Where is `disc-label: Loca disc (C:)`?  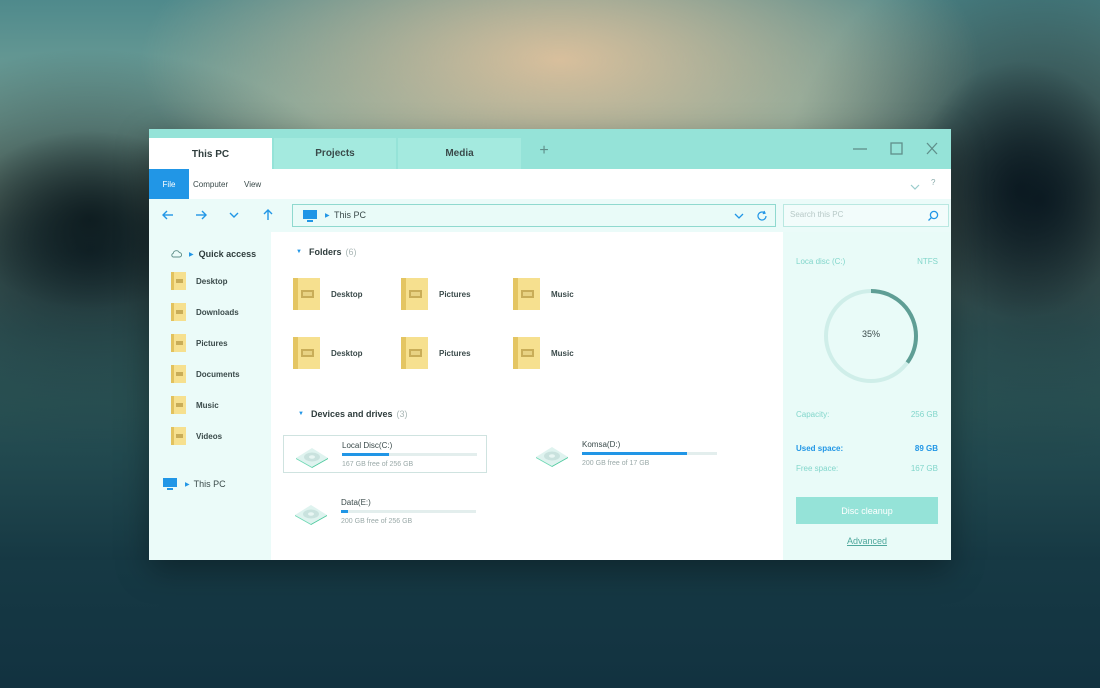
disc-label: Loca disc (C:) is located at coordinates (821, 261).